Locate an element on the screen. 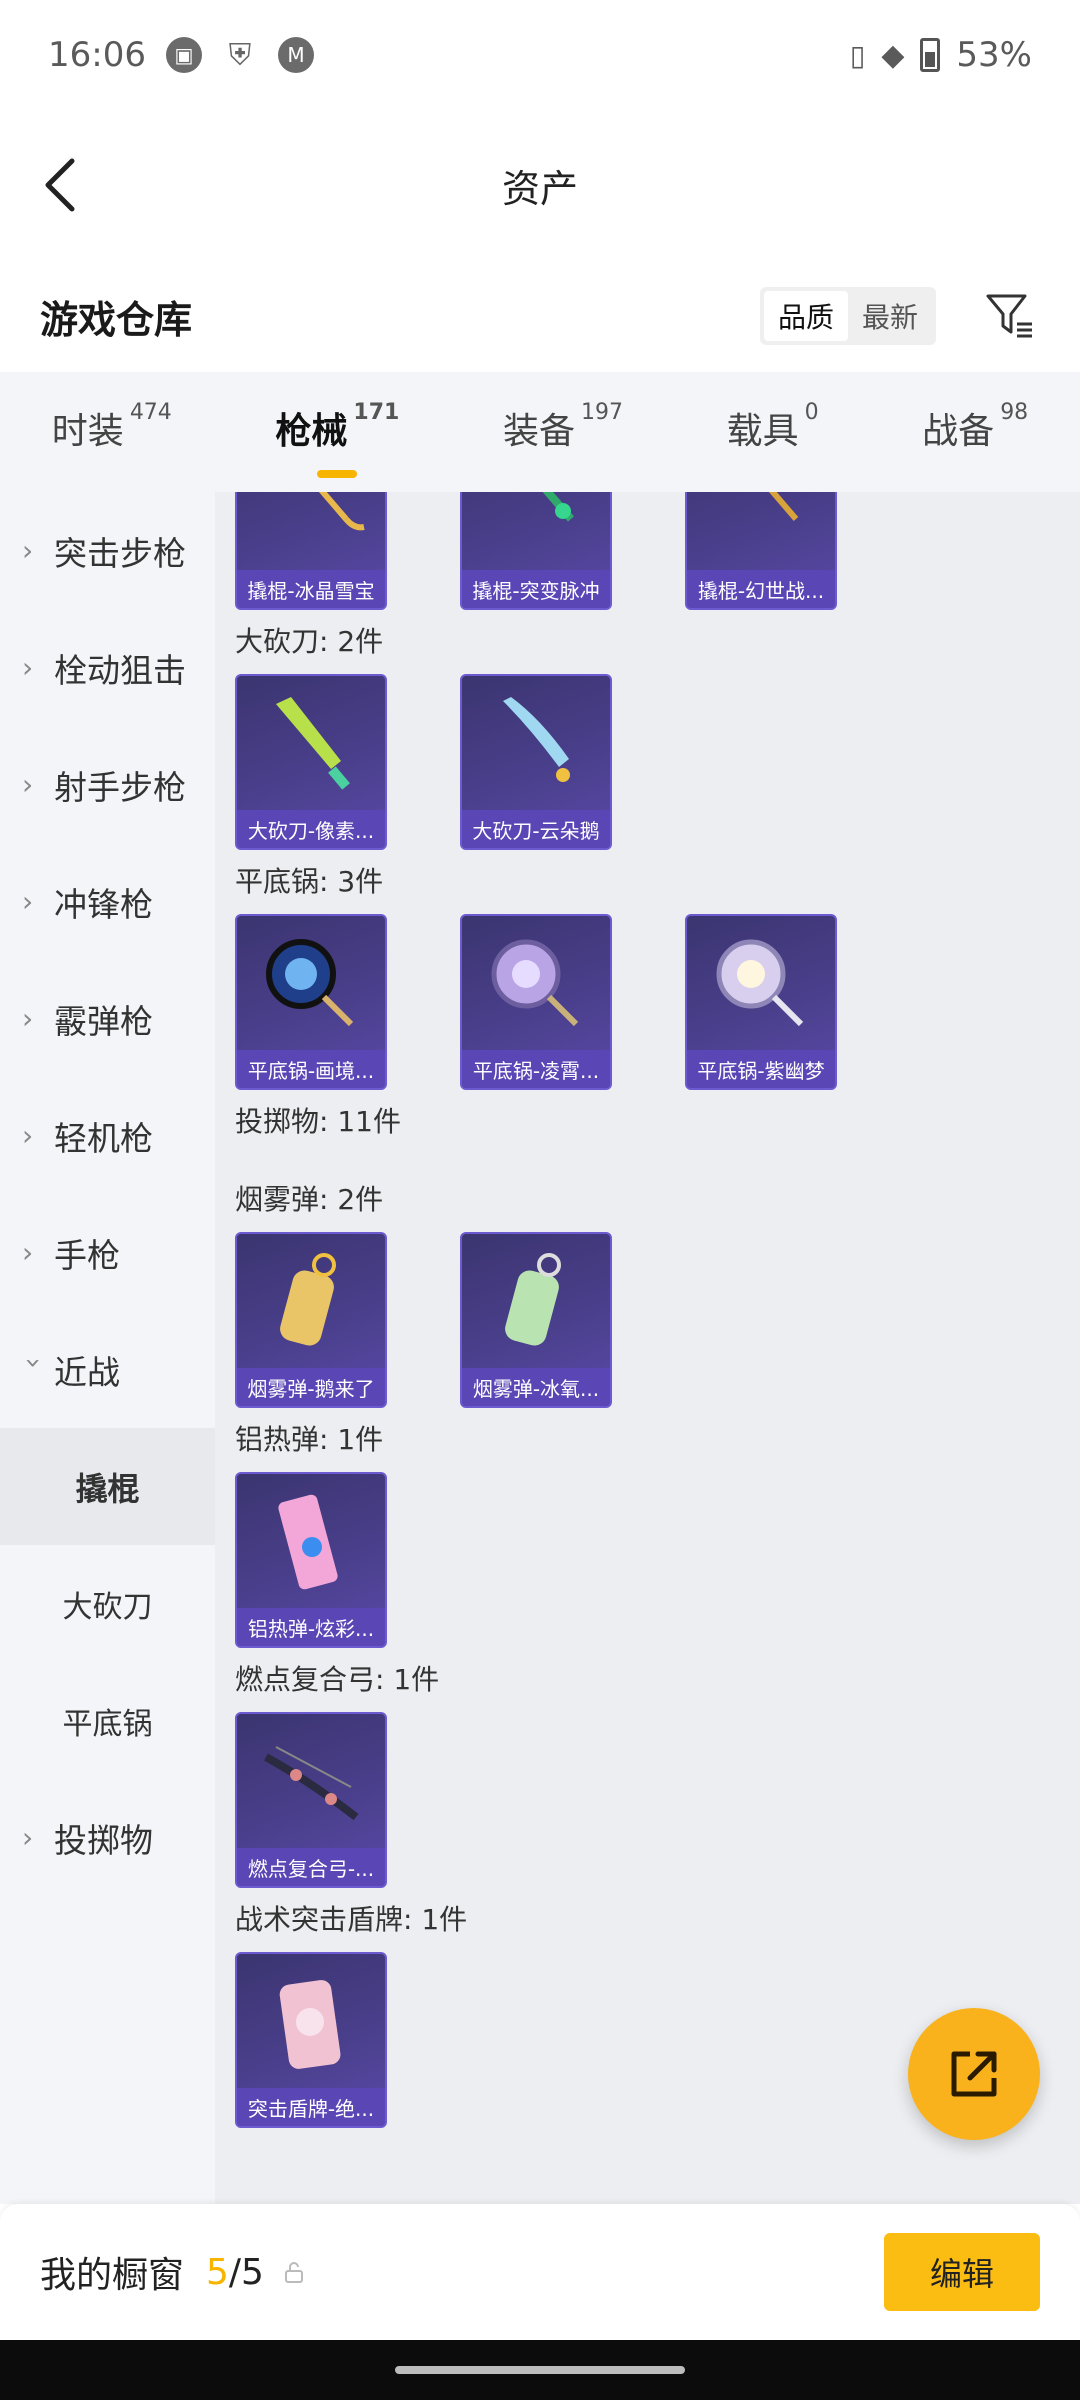 Image resolution: width=1080 pixels, height=2400 pixels. warehouse-row: 游戏仓库 品质 最新 is located at coordinates (540, 316).